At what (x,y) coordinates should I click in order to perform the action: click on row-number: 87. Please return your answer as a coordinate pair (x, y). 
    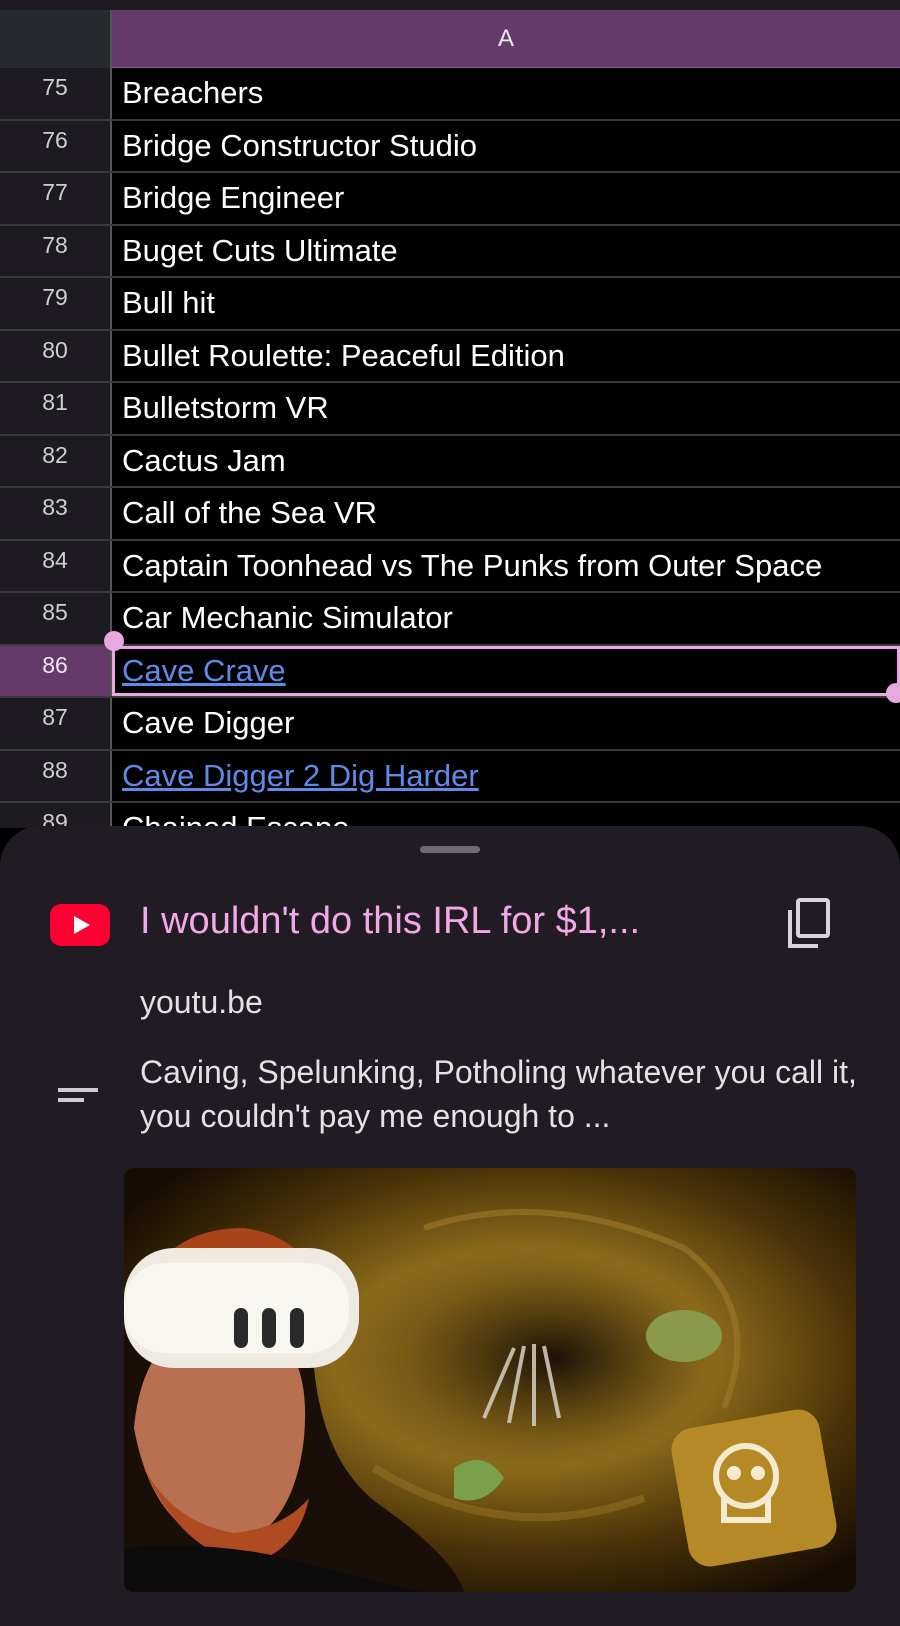
    Looking at the image, I should click on (56, 723).